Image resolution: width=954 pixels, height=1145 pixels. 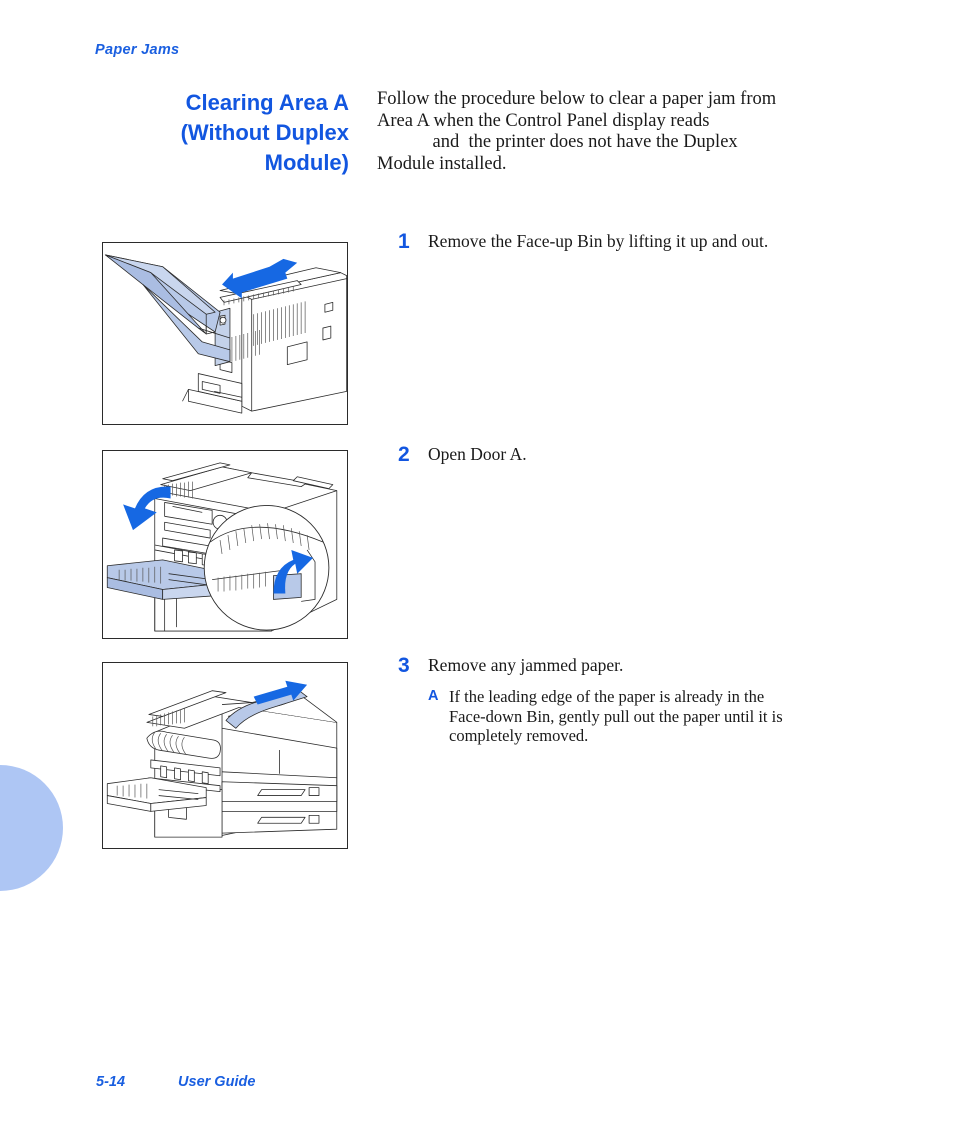 What do you see at coordinates (404, 454) in the screenshot?
I see `step-2-number: 2` at bounding box center [404, 454].